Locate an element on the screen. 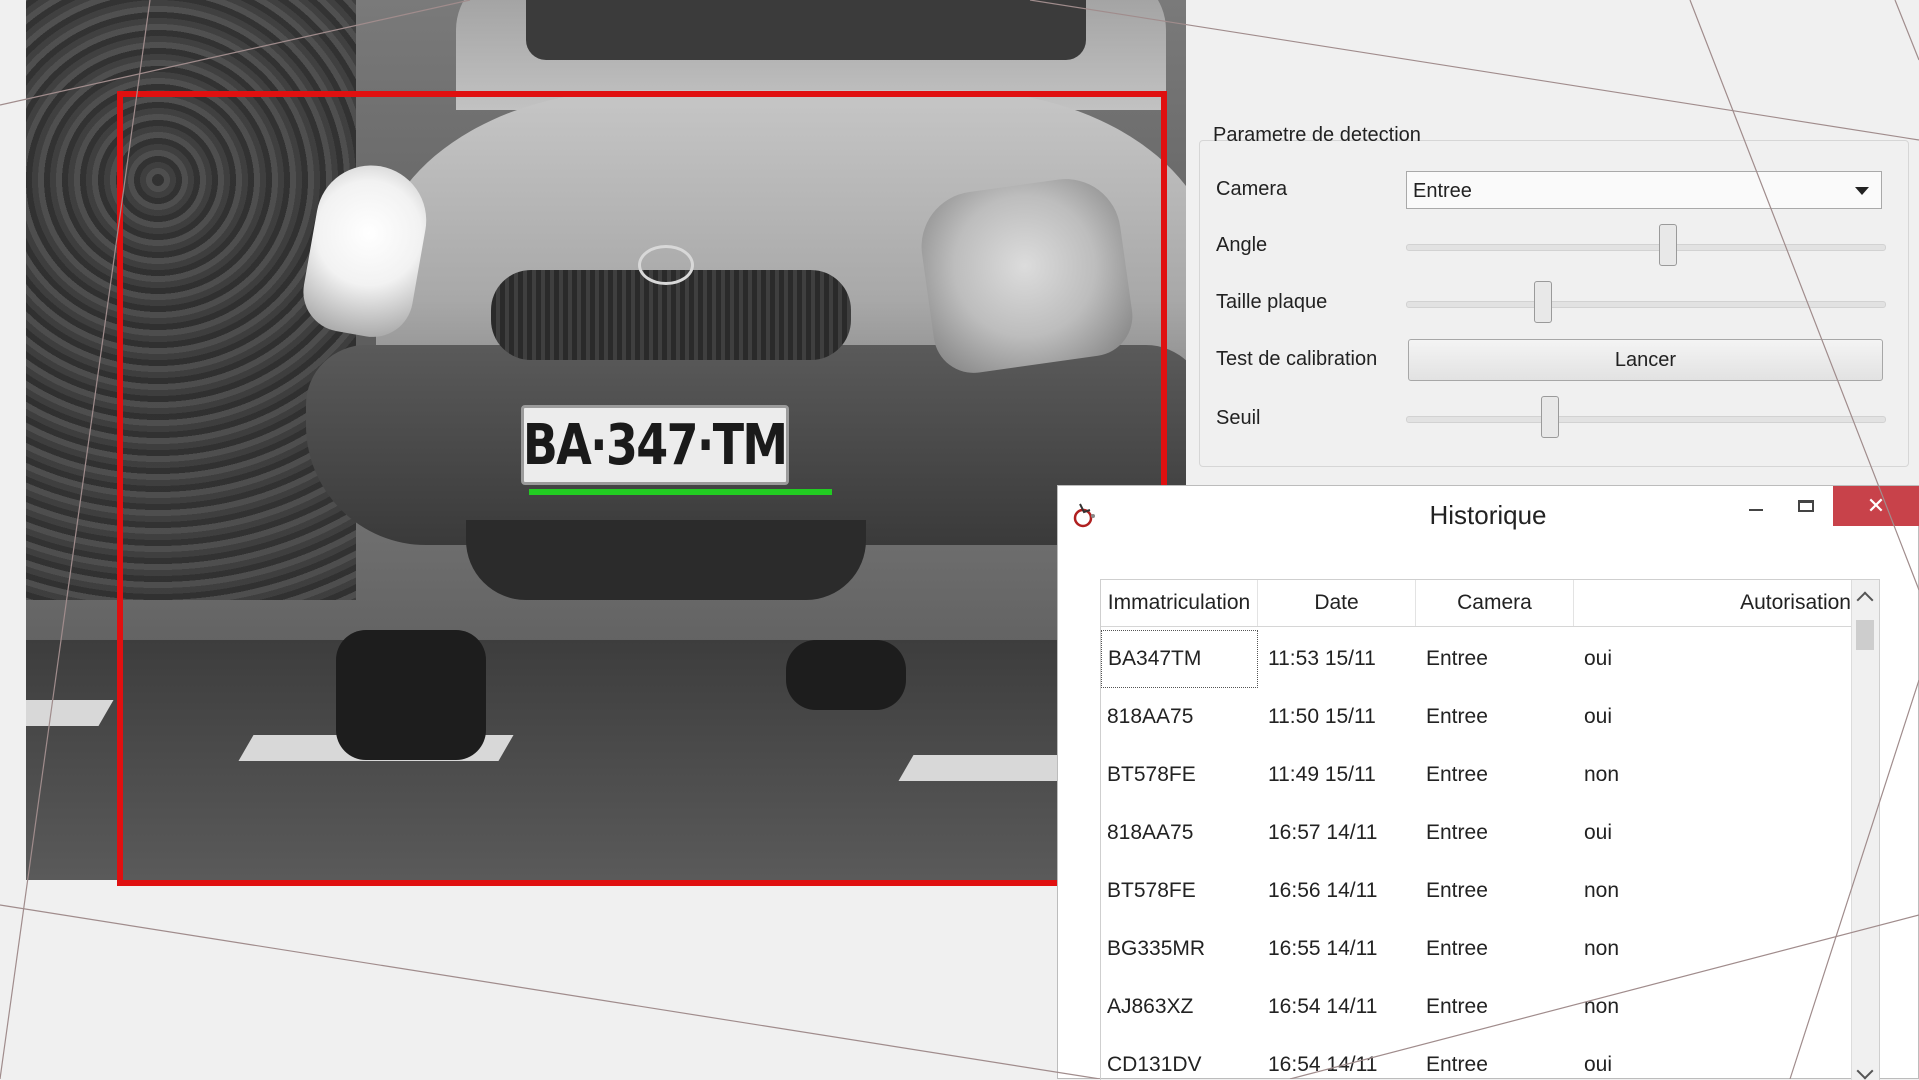 The width and height of the screenshot is (1919, 1080). cell-plate: AJ863XZ is located at coordinates (1179, 1007).